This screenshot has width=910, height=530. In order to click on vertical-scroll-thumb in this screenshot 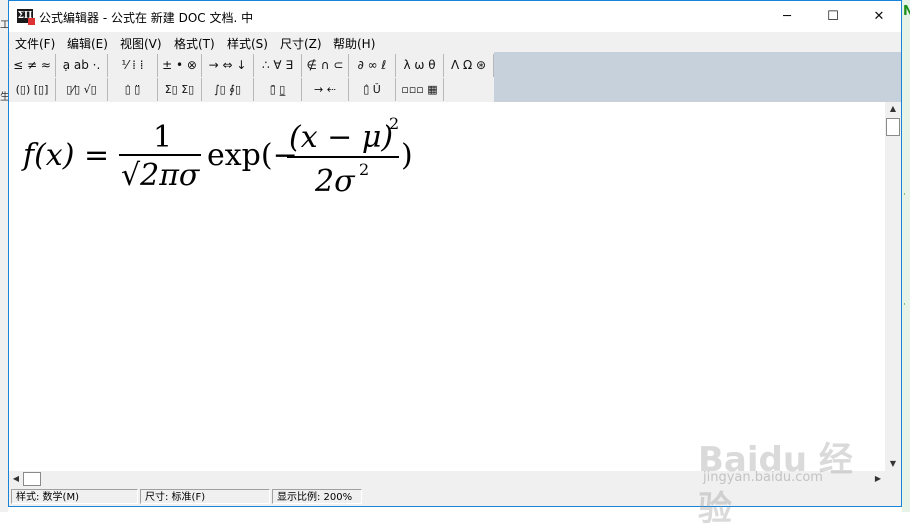, I will do `click(893, 127)`.